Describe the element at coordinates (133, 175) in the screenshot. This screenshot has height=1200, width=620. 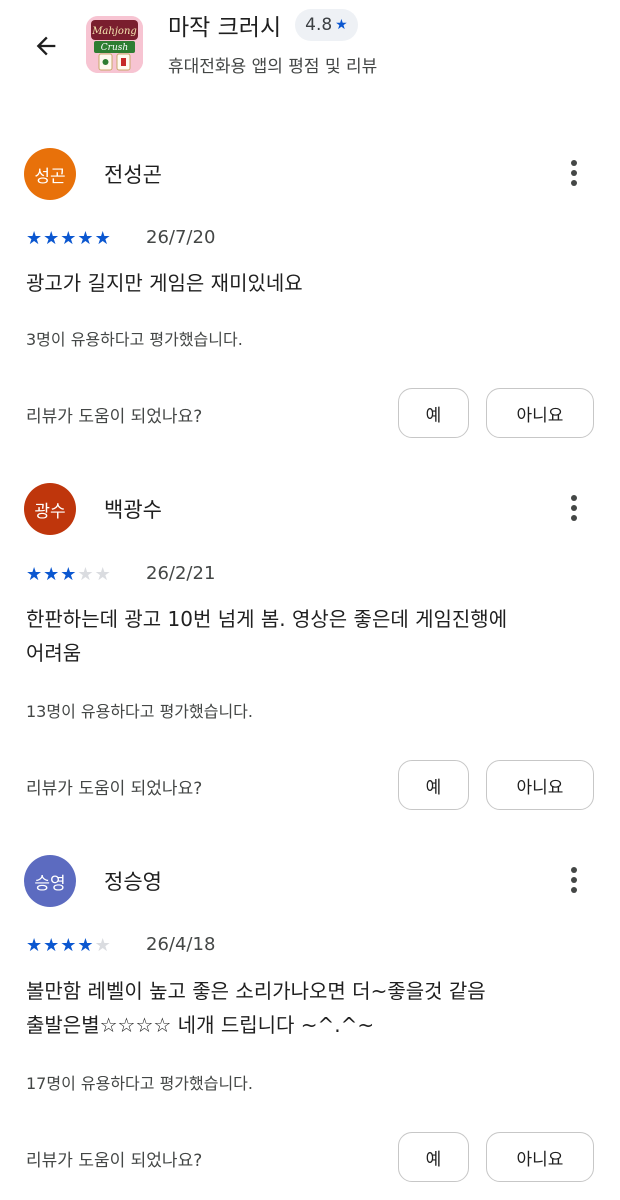
I see `review-author: 전성곤` at that location.